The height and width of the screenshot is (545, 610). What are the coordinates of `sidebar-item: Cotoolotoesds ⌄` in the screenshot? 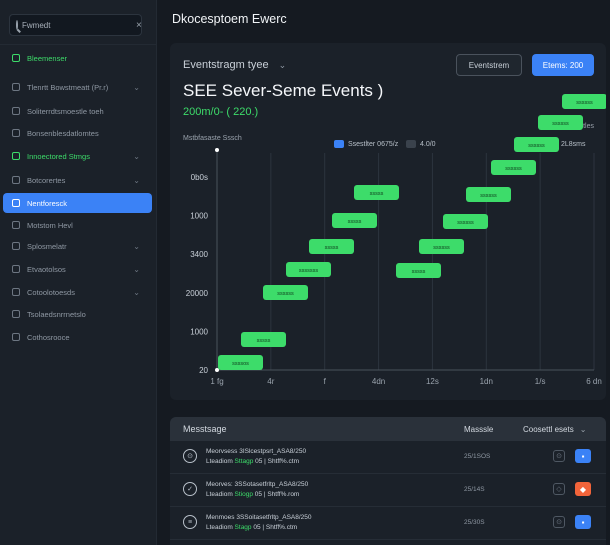 It's located at (77, 292).